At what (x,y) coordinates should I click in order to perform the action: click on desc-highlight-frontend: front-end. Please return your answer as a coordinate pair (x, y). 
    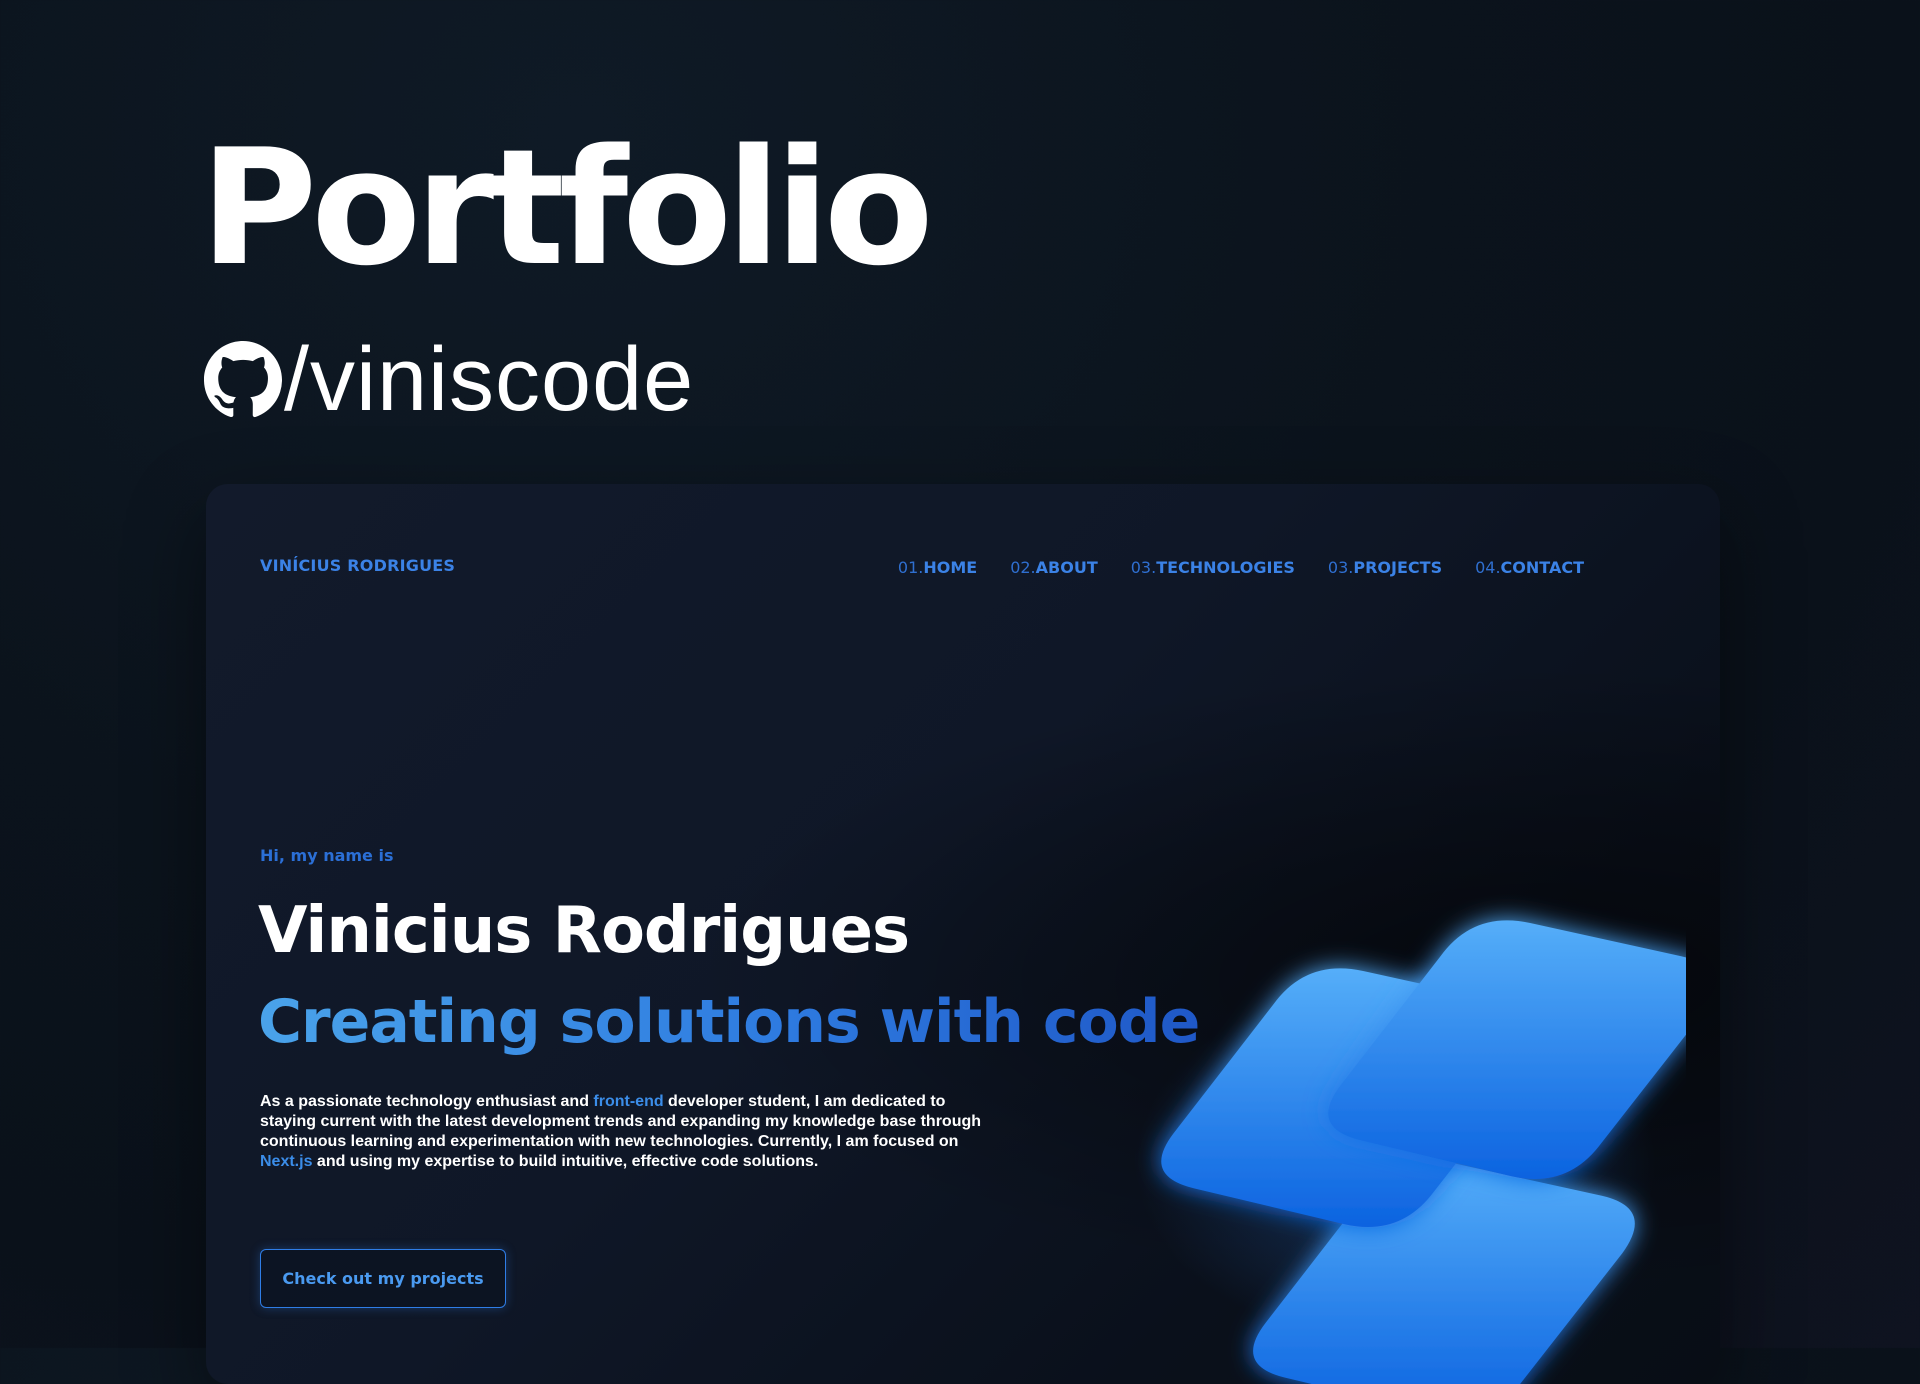
    Looking at the image, I should click on (628, 1101).